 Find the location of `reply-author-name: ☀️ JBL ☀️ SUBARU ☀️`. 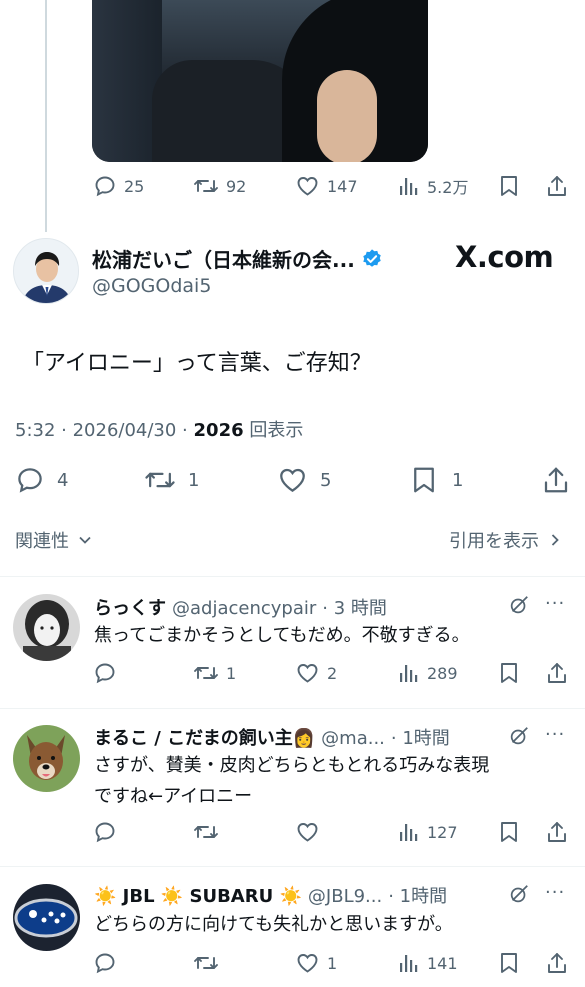

reply-author-name: ☀️ JBL ☀️ SUBARU ☀️ is located at coordinates (198, 896).